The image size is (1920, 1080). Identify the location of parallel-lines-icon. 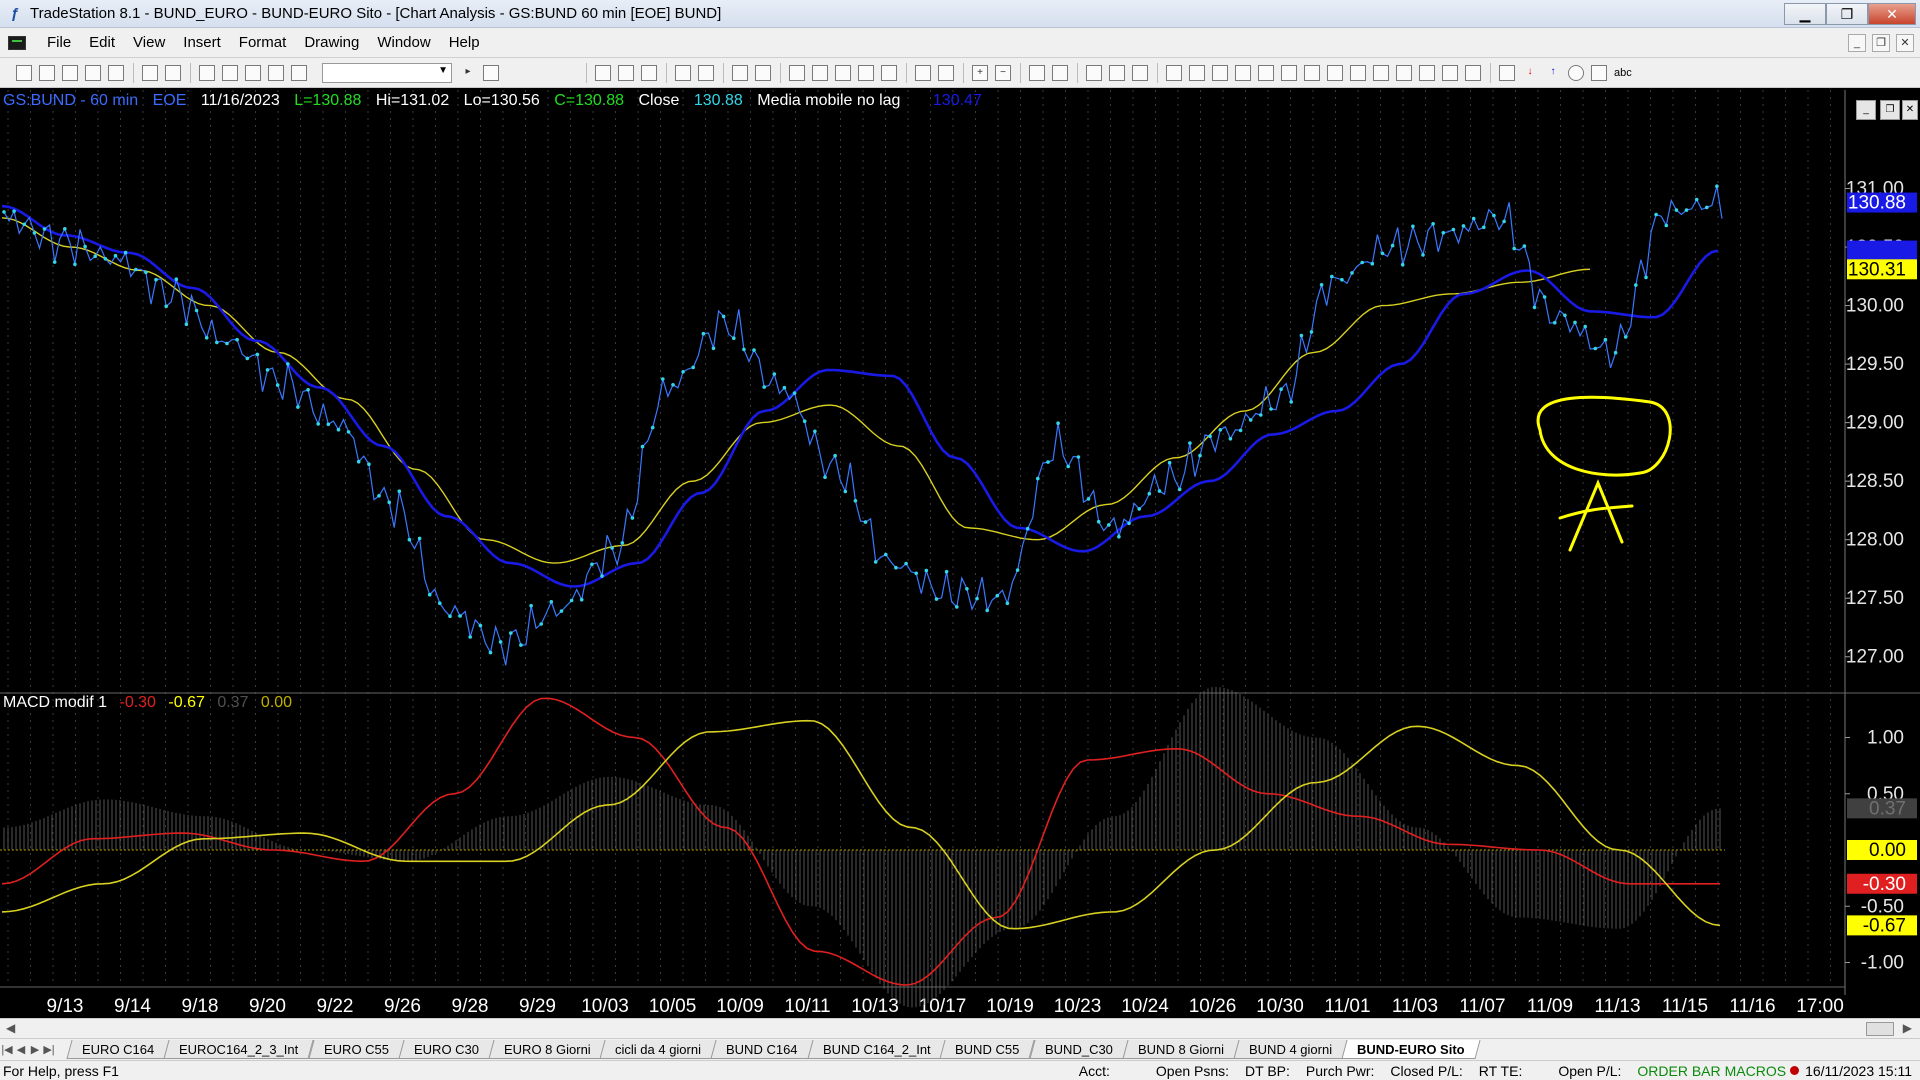
(1381, 72).